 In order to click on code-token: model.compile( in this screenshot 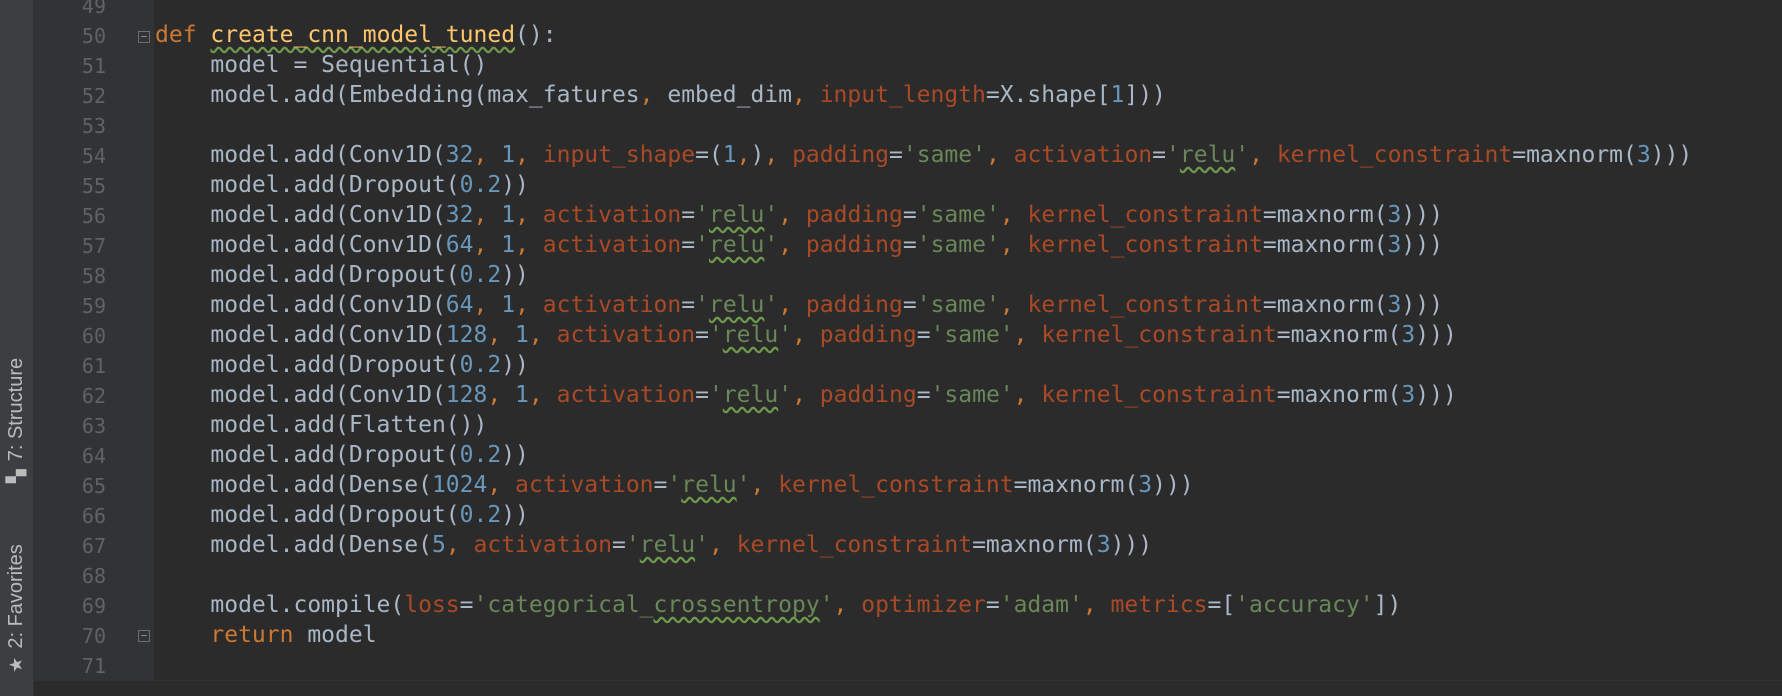, I will do `click(280, 605)`.